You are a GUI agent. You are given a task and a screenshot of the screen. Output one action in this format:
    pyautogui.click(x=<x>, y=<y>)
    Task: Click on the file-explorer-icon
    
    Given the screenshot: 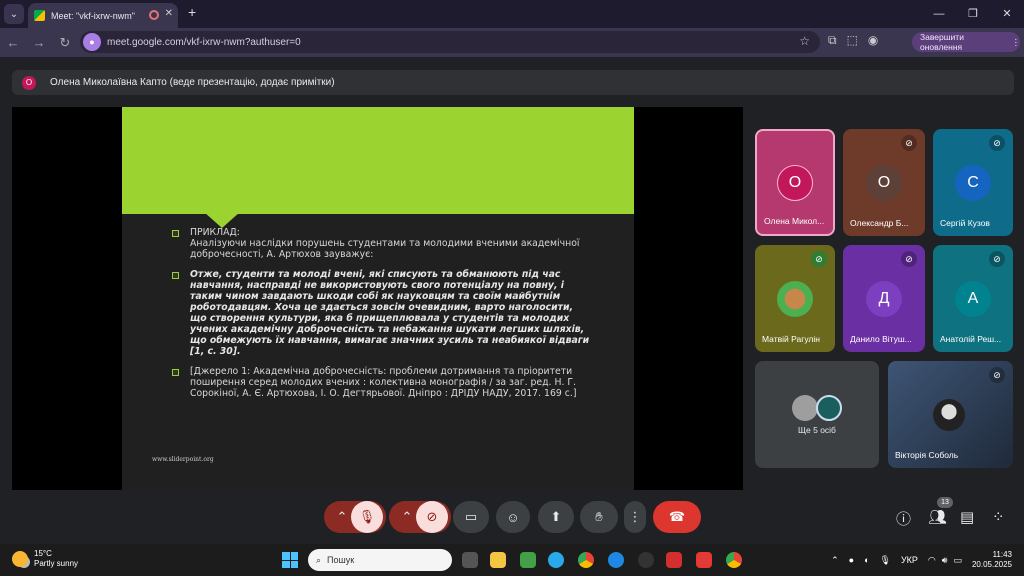 What is the action you would take?
    pyautogui.click(x=498, y=560)
    